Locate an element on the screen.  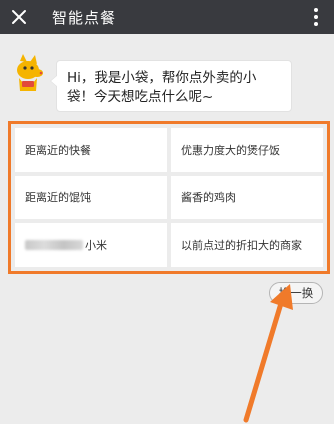
option-label: 酱香的鸡肉 is located at coordinates (208, 198).